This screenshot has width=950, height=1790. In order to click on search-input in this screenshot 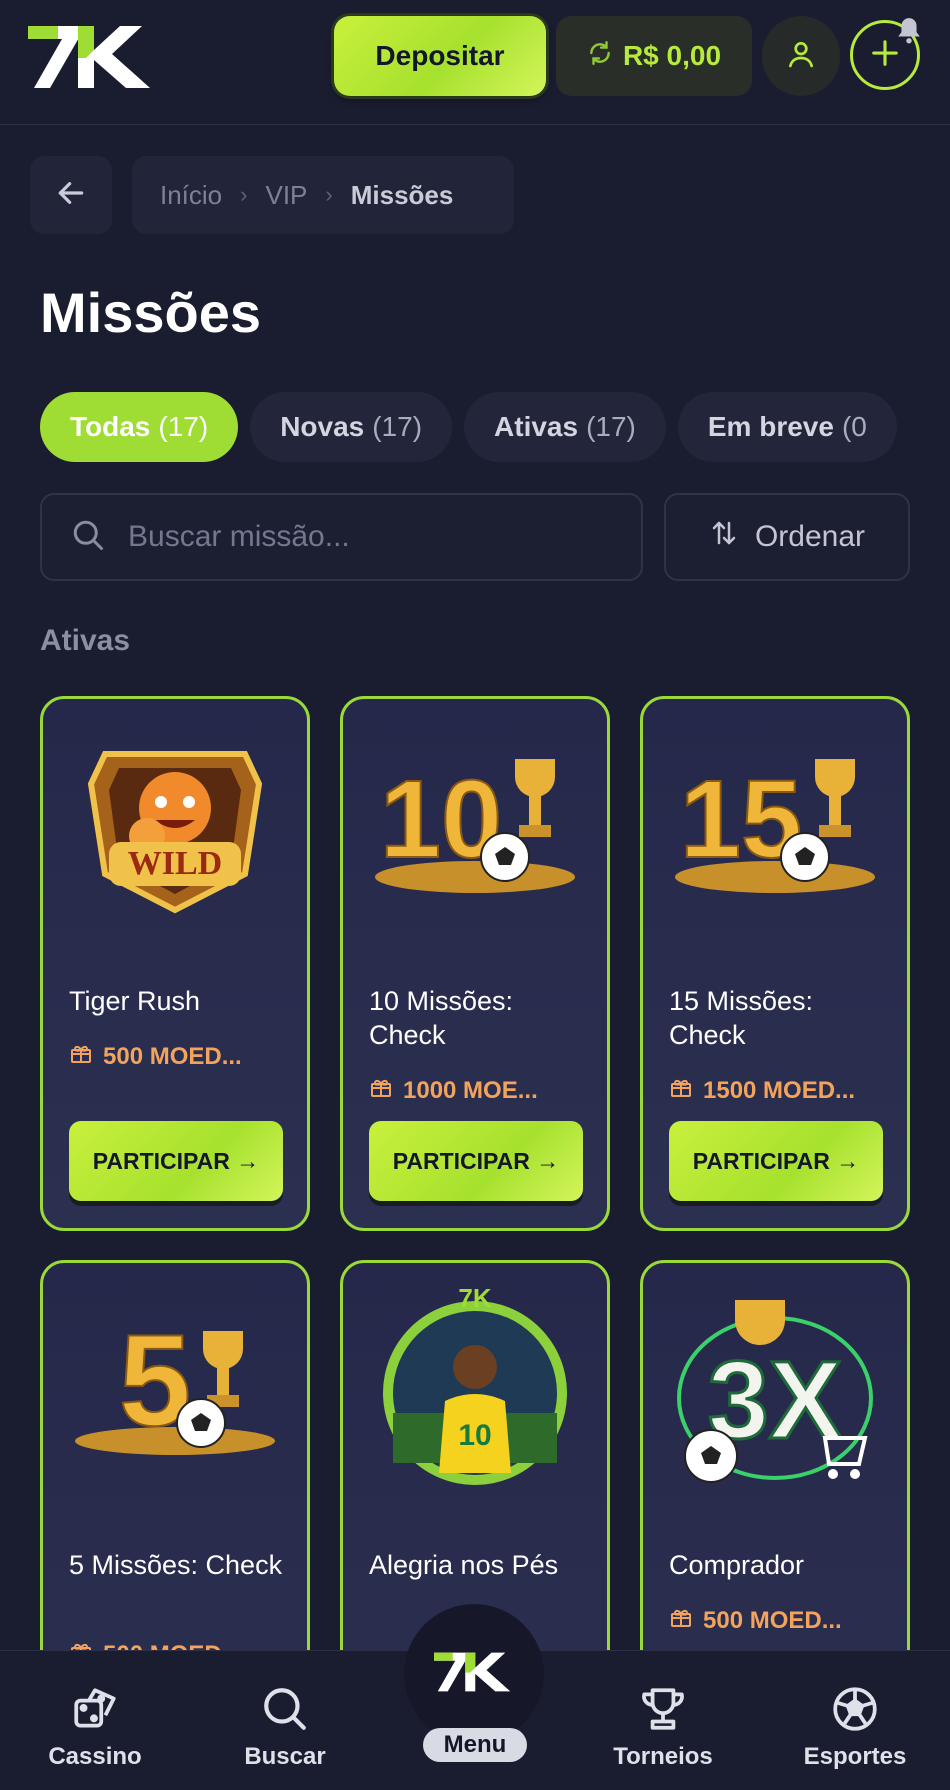, I will do `click(358, 537)`.